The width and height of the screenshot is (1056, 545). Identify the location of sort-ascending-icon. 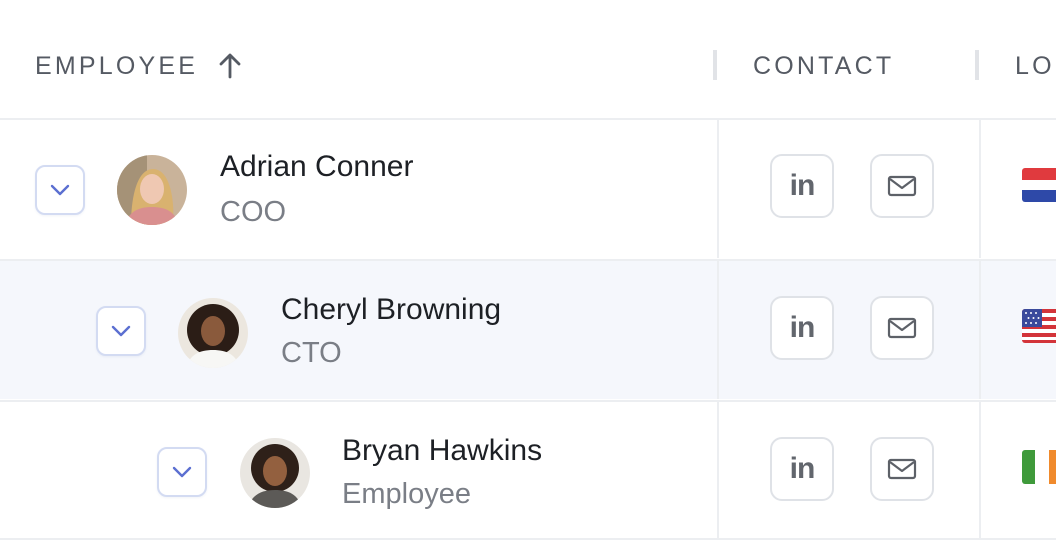
(230, 66).